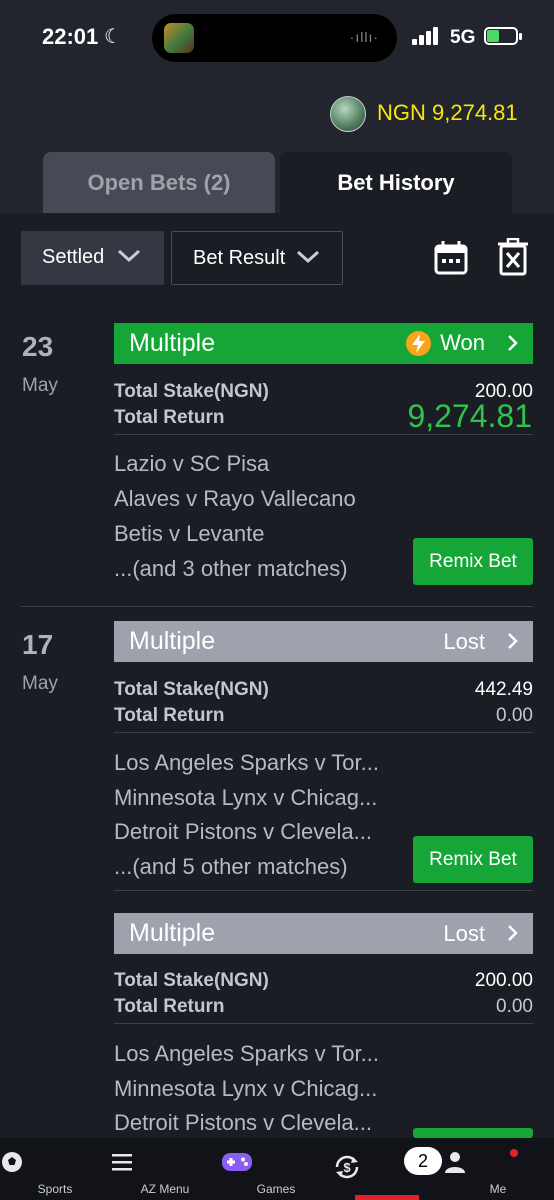  What do you see at coordinates (462, 342) in the screenshot?
I see `bet-status-label: Won` at bounding box center [462, 342].